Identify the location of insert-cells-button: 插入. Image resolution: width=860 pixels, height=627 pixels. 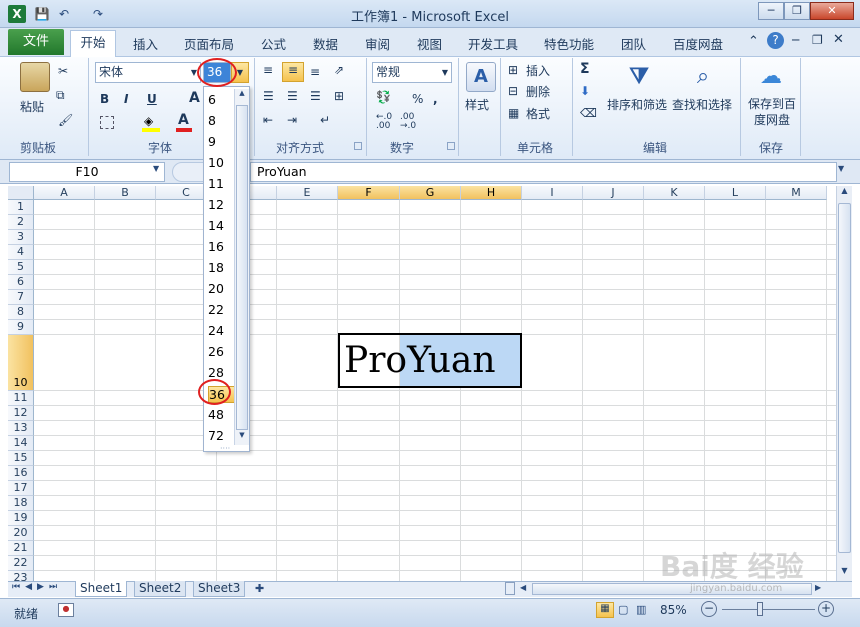
(538, 70).